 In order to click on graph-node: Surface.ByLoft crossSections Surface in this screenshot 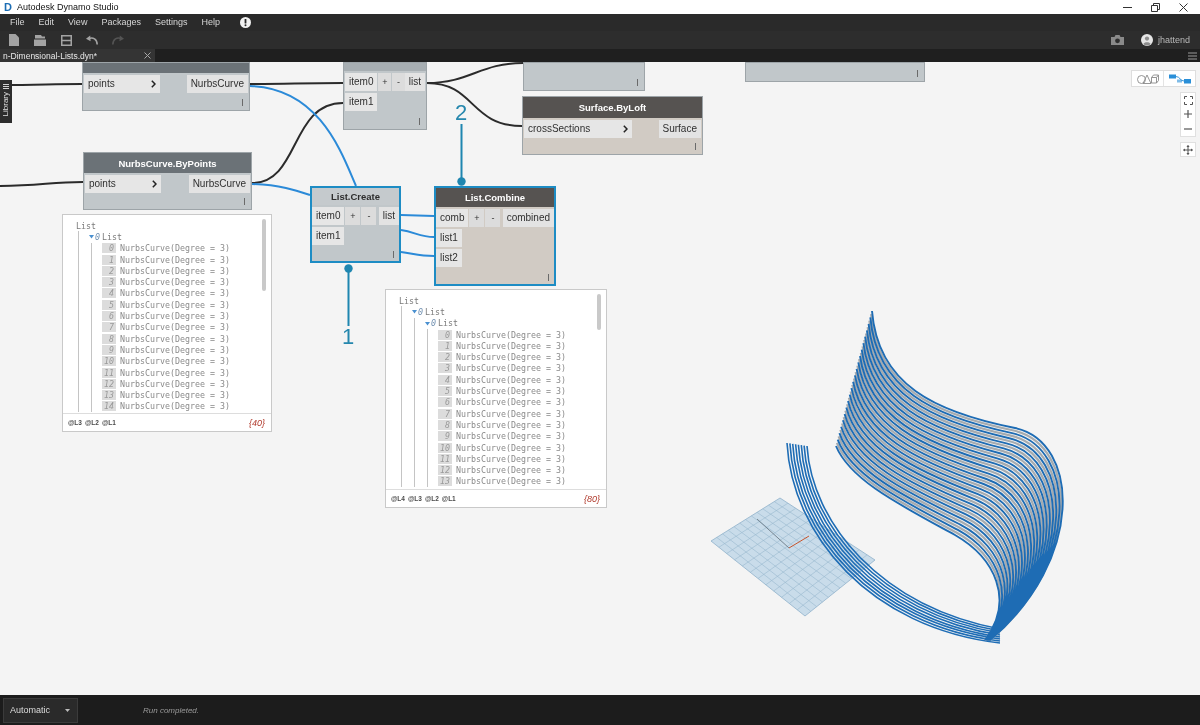, I will do `click(612, 125)`.